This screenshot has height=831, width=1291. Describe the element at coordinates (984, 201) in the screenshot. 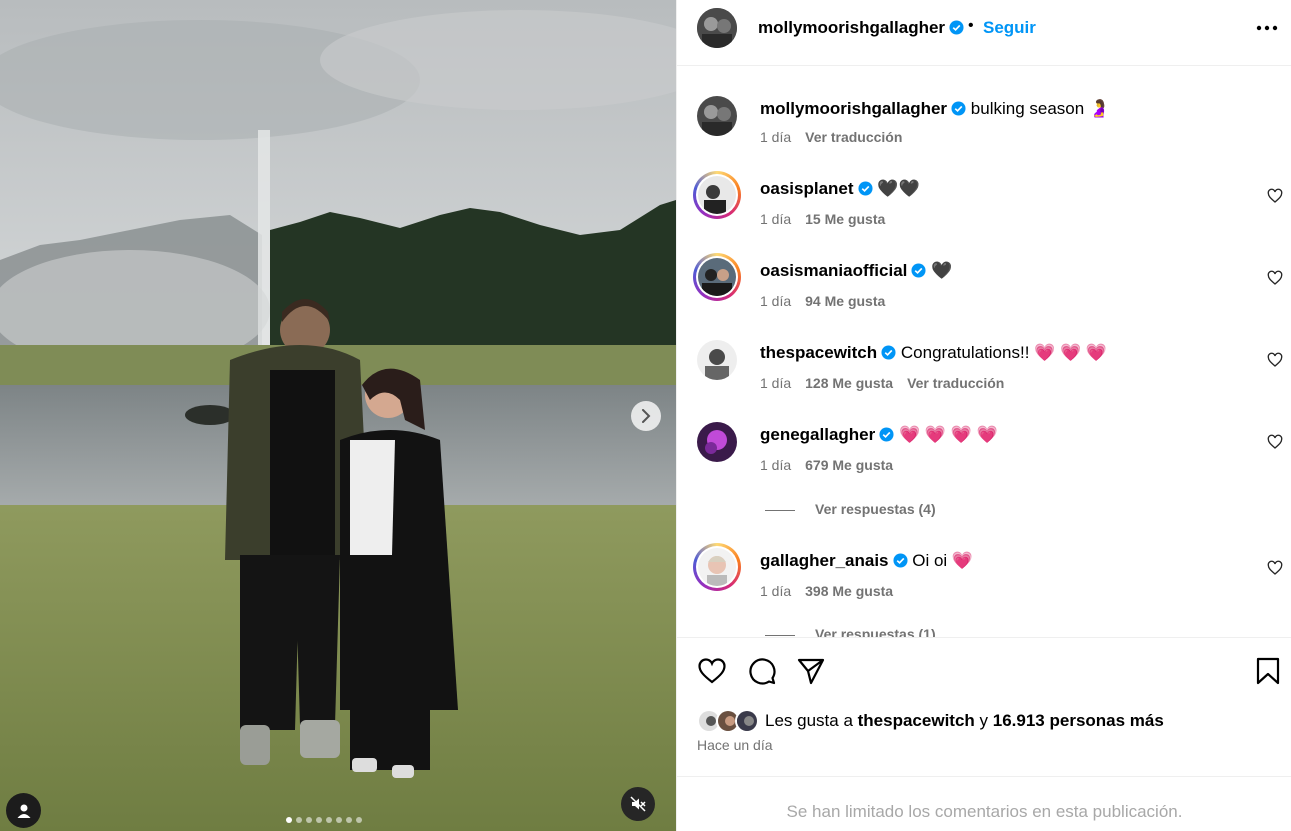

I see `comment-item: oasisplanet 🖤🖤 1 día 15 Me gusta` at that location.